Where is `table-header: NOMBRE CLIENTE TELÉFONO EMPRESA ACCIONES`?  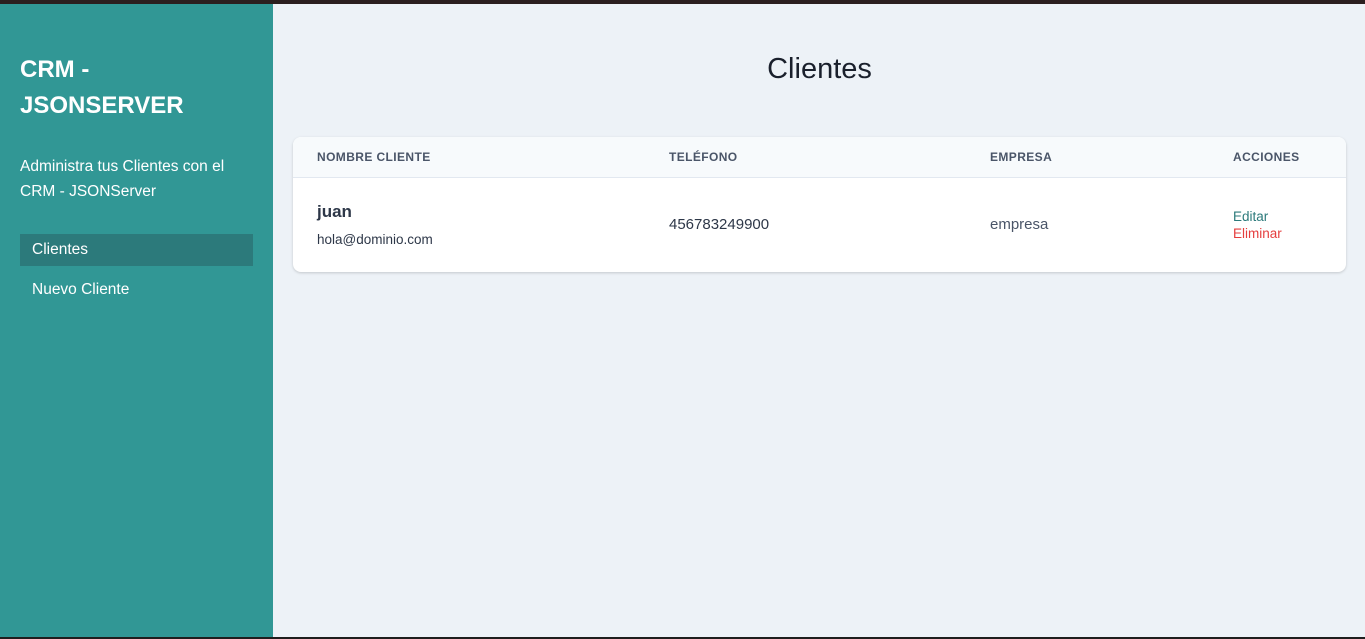
table-header: NOMBRE CLIENTE TELÉFONO EMPRESA ACCIONES is located at coordinates (819, 157).